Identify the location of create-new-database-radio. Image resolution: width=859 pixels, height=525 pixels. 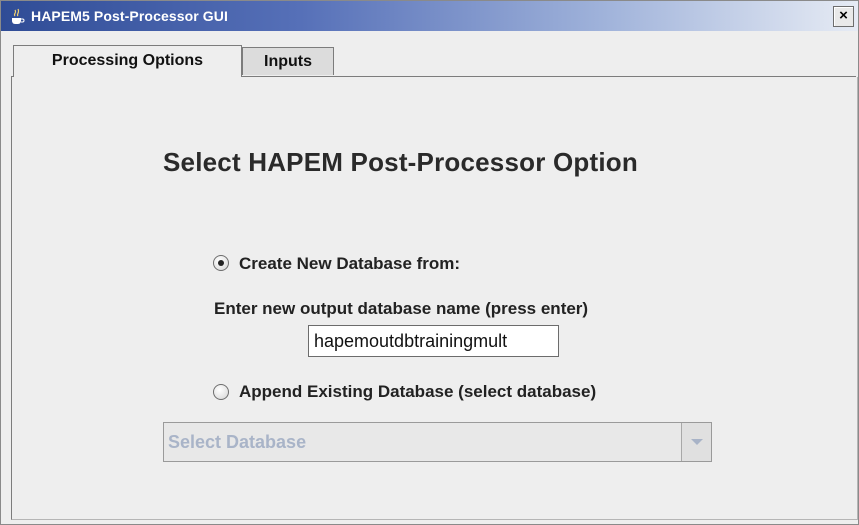
(221, 263).